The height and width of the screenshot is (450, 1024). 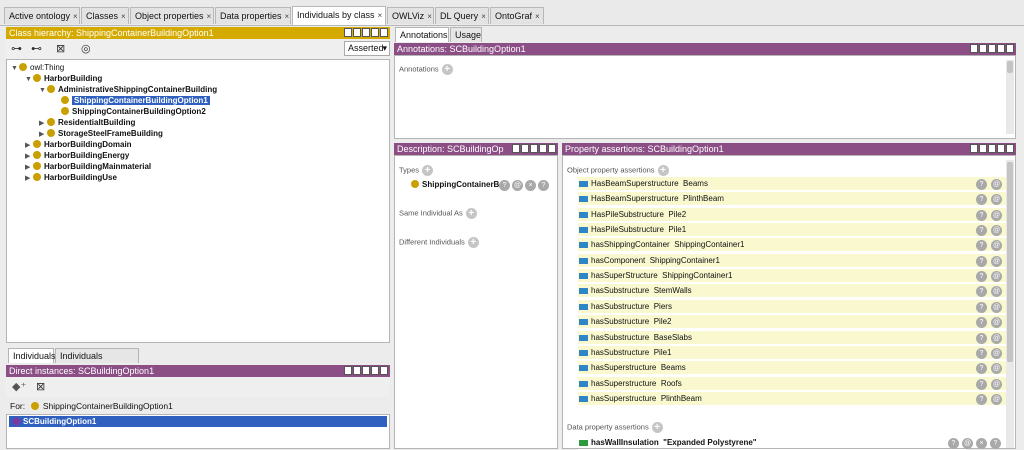 I want to click on add-data-assertion-icon: +, so click(x=657, y=427).